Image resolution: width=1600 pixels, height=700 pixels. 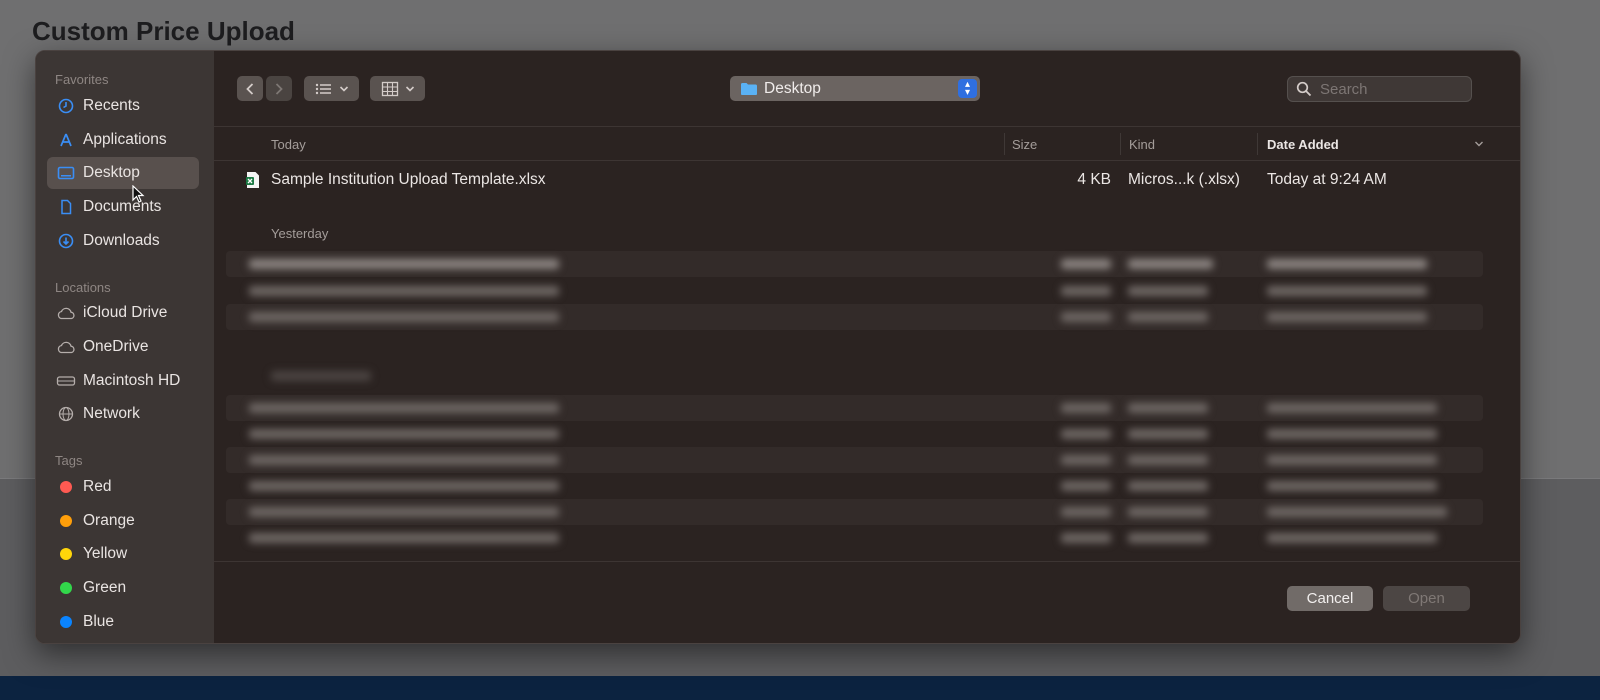 I want to click on sidebar-item-recents: Recents, so click(x=123, y=106).